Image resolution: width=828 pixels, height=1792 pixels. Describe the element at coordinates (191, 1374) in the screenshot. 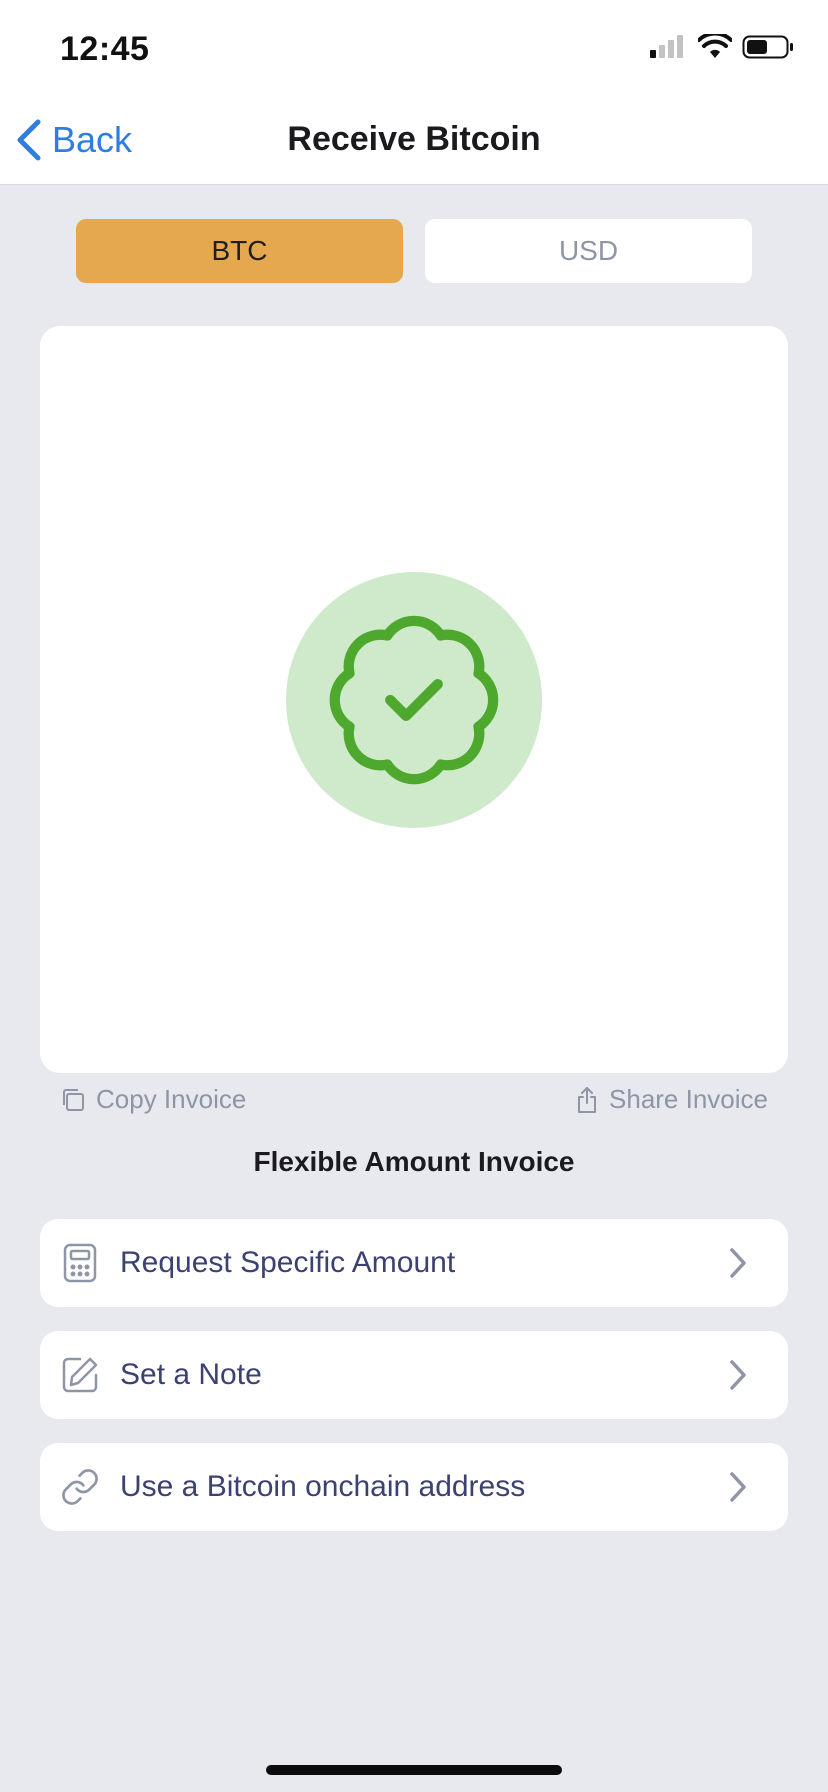

I see `option-label: Set a Note` at that location.